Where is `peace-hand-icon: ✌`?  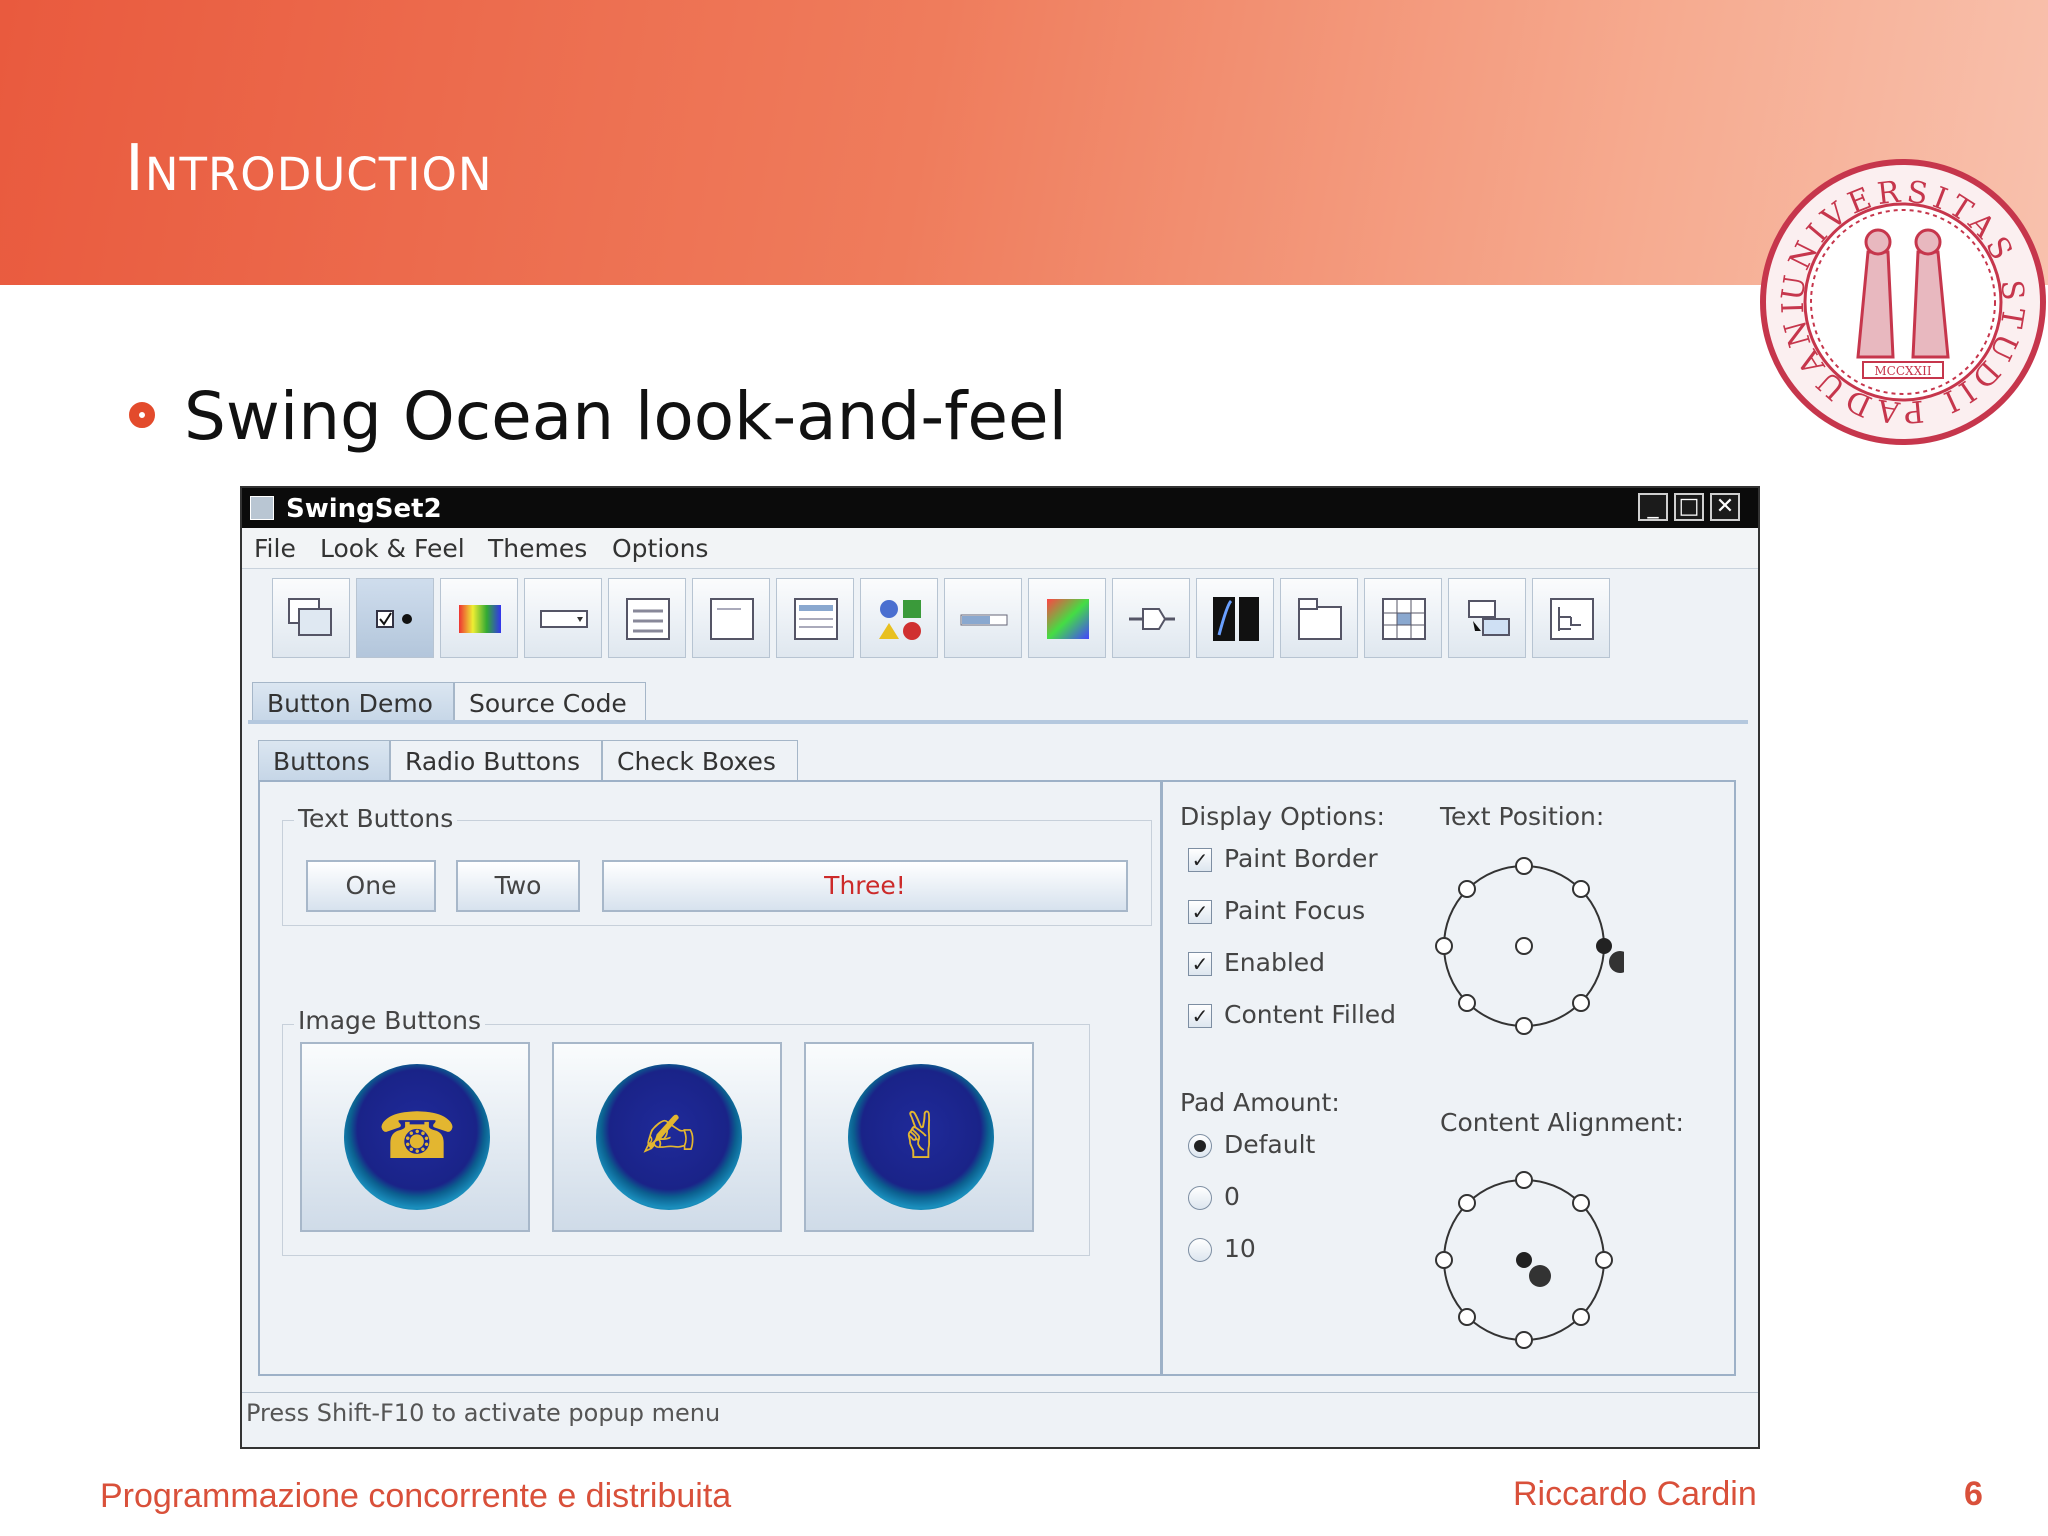 peace-hand-icon: ✌ is located at coordinates (921, 1137).